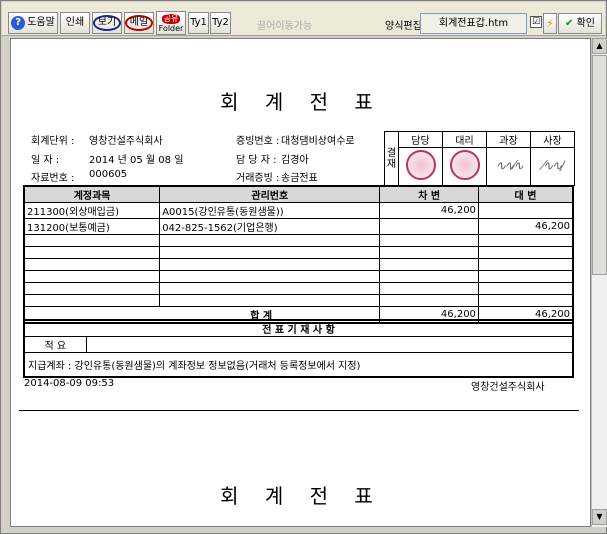 Image resolution: width=607 pixels, height=534 pixels. I want to click on trade-label: 거래증빙 :, so click(258, 178).